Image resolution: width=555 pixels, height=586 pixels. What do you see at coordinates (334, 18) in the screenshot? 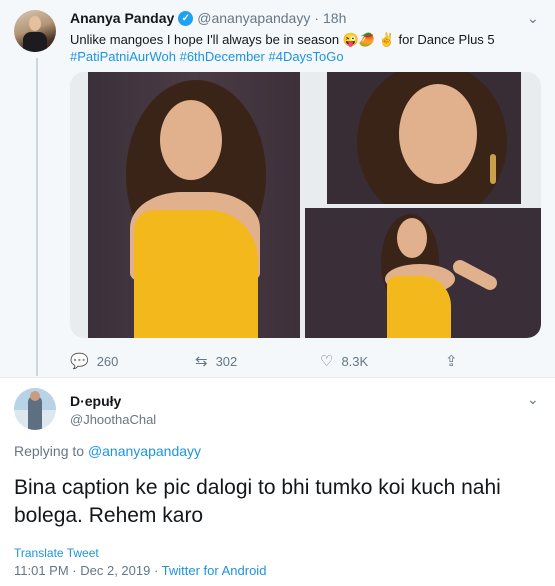
I see `tweet-time: 18h` at bounding box center [334, 18].